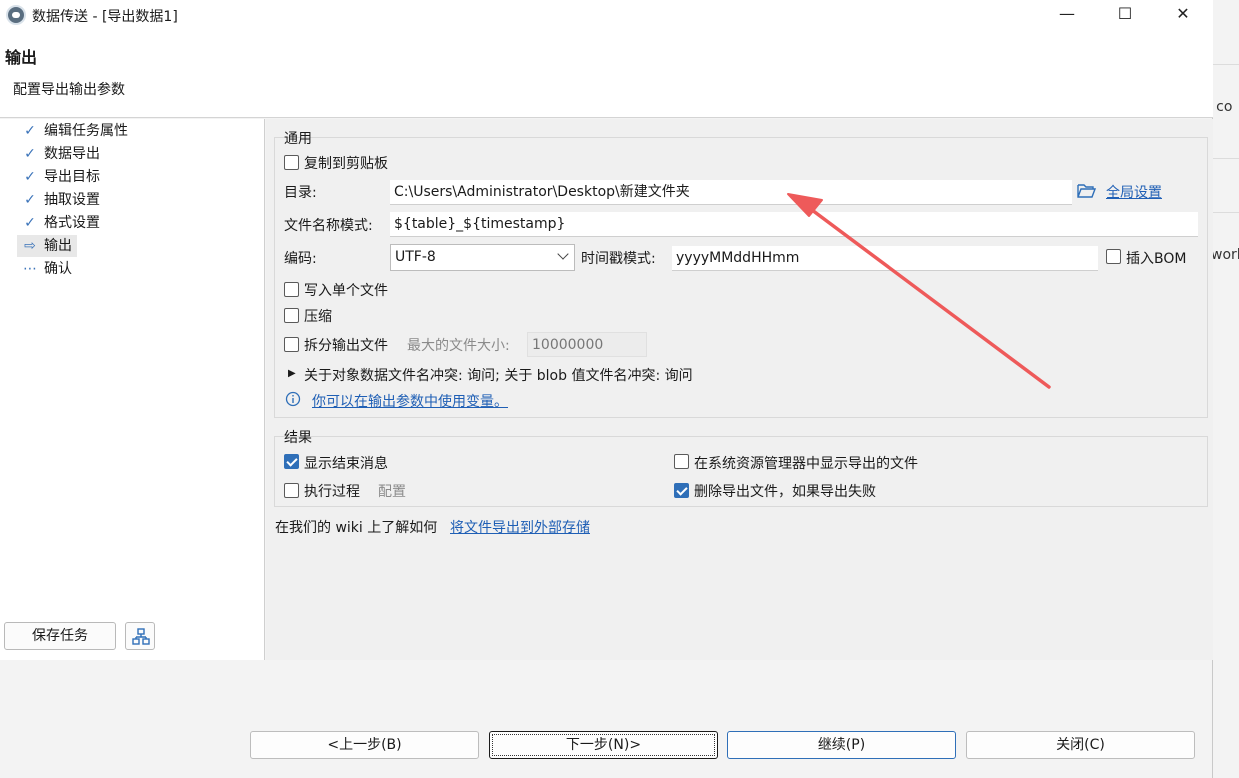 The height and width of the screenshot is (778, 1239). I want to click on dots-icon: ⋯, so click(30, 269).